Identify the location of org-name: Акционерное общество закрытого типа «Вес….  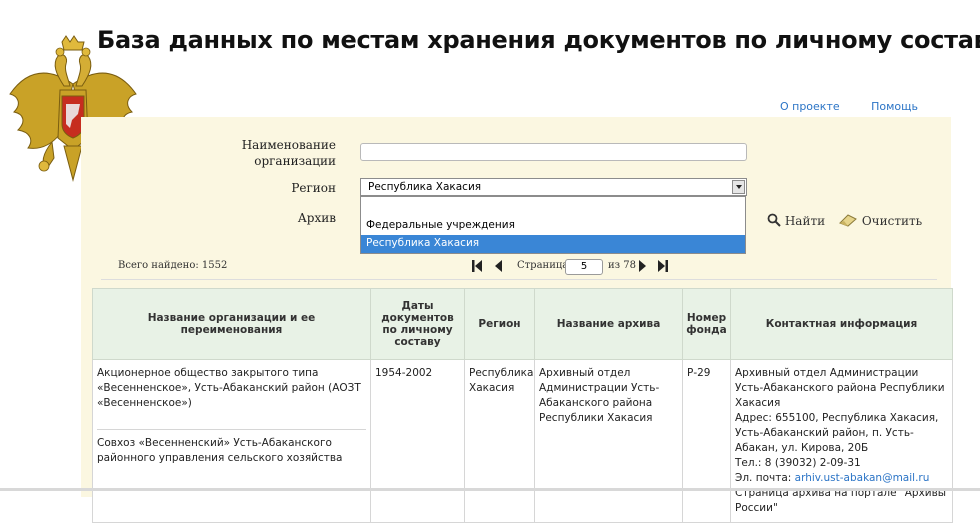
(229, 388).